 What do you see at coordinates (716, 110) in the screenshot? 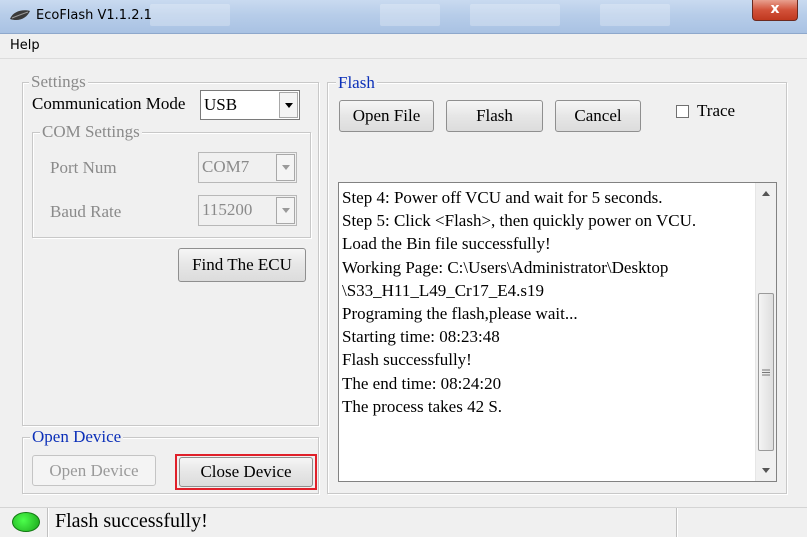
I see `trace-label: Trace` at bounding box center [716, 110].